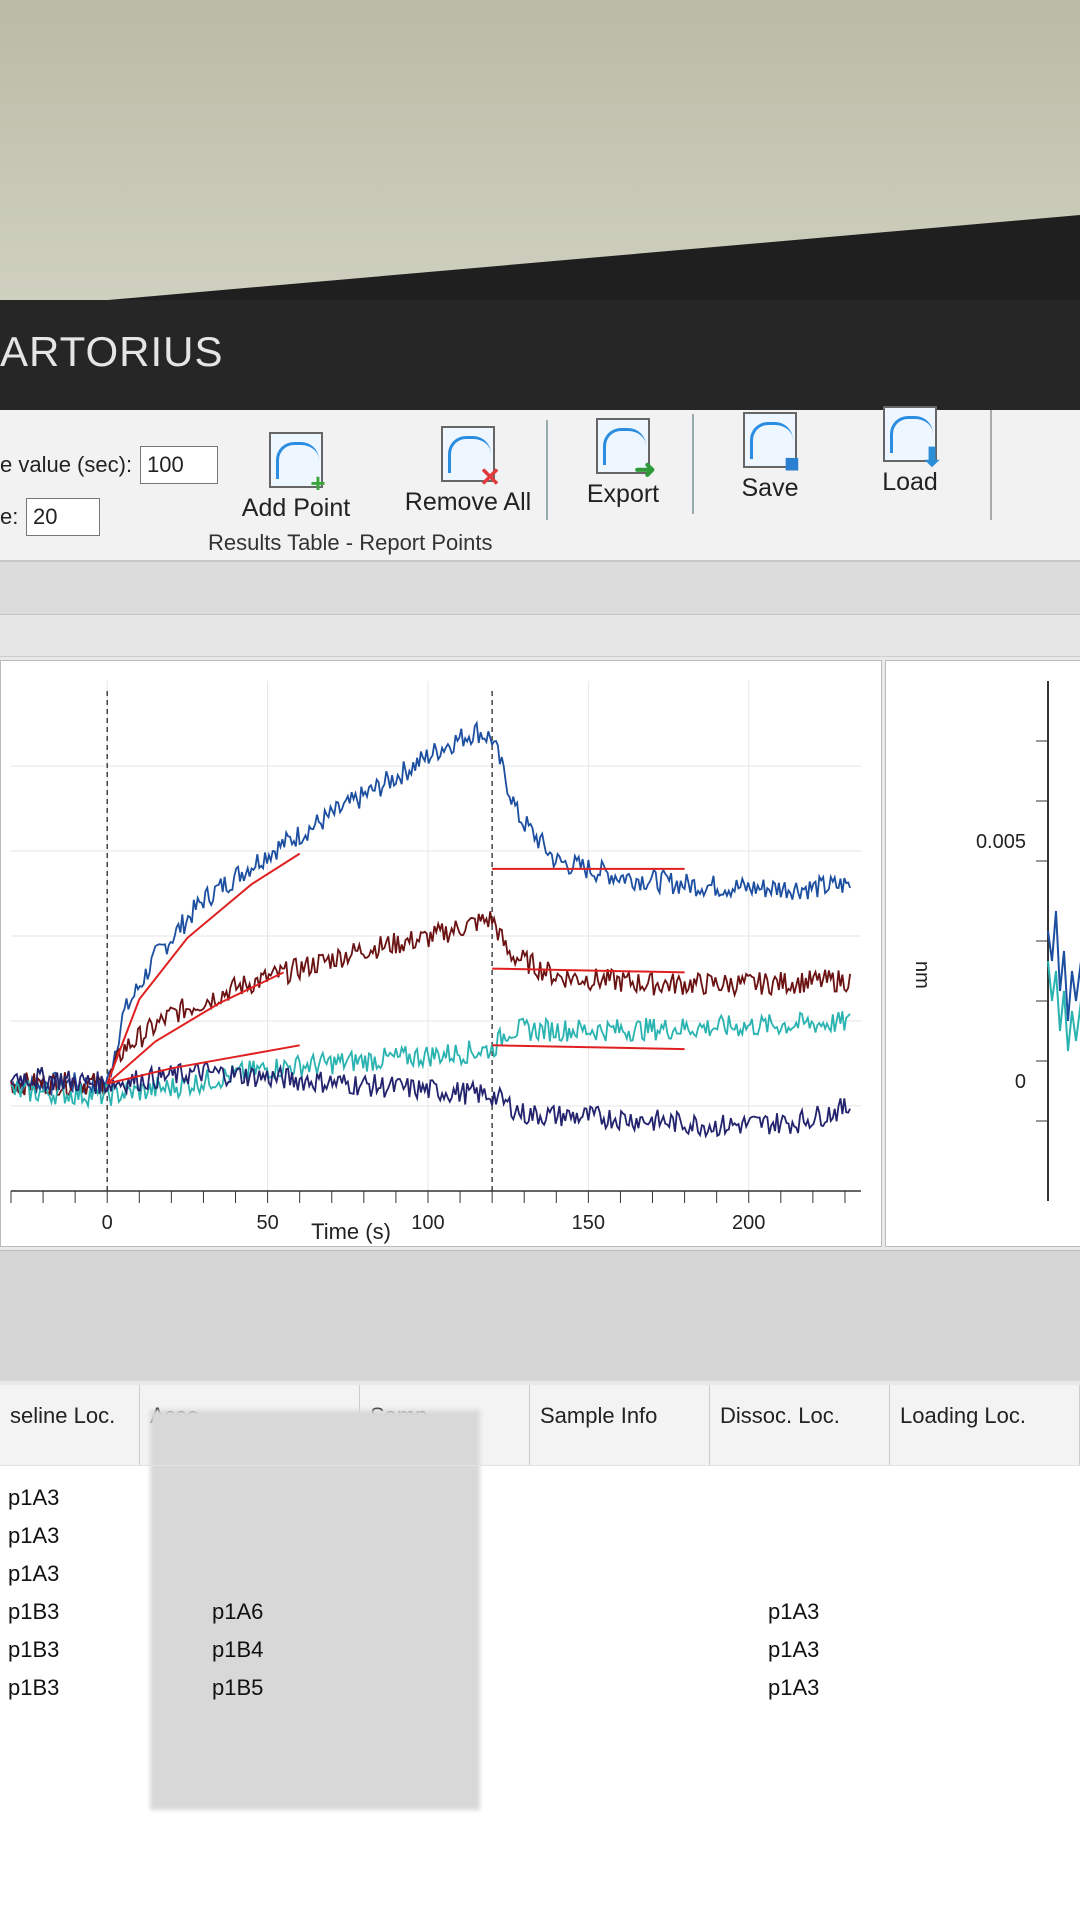 This screenshot has width=1080, height=1920. I want to click on x-tick-label: 0, so click(107, 1223).